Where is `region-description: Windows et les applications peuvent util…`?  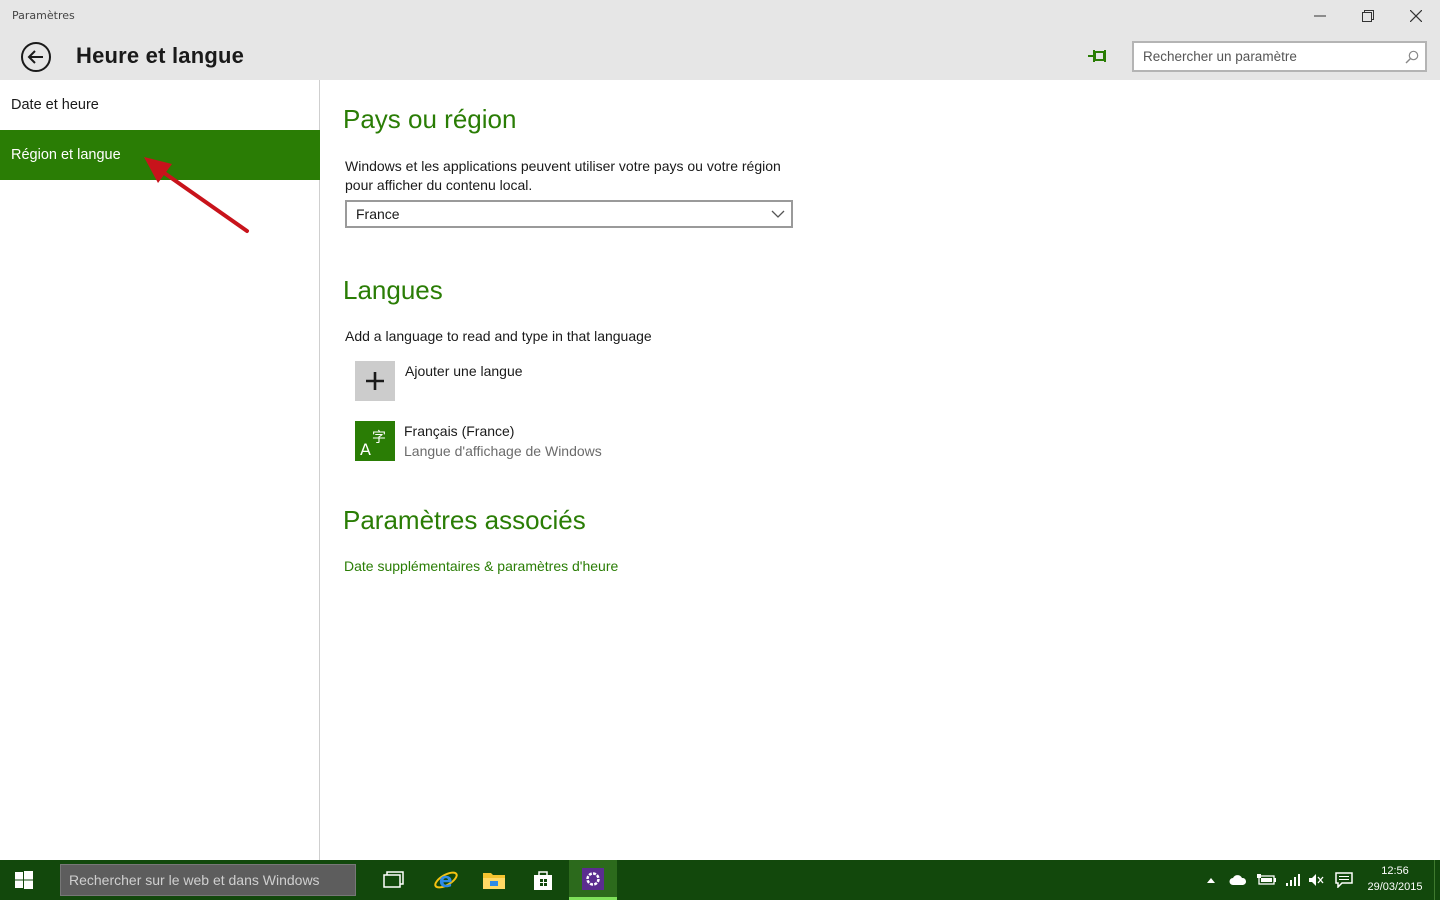 region-description: Windows et les applications peuvent util… is located at coordinates (563, 176).